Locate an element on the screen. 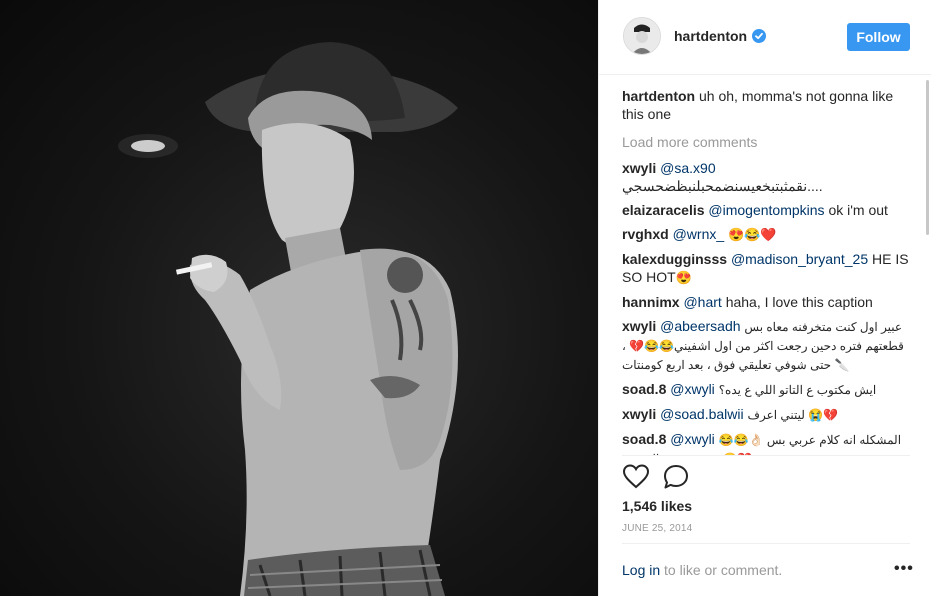 The height and width of the screenshot is (596, 931). post-date: JUNE 25, 2014 is located at coordinates (657, 528).